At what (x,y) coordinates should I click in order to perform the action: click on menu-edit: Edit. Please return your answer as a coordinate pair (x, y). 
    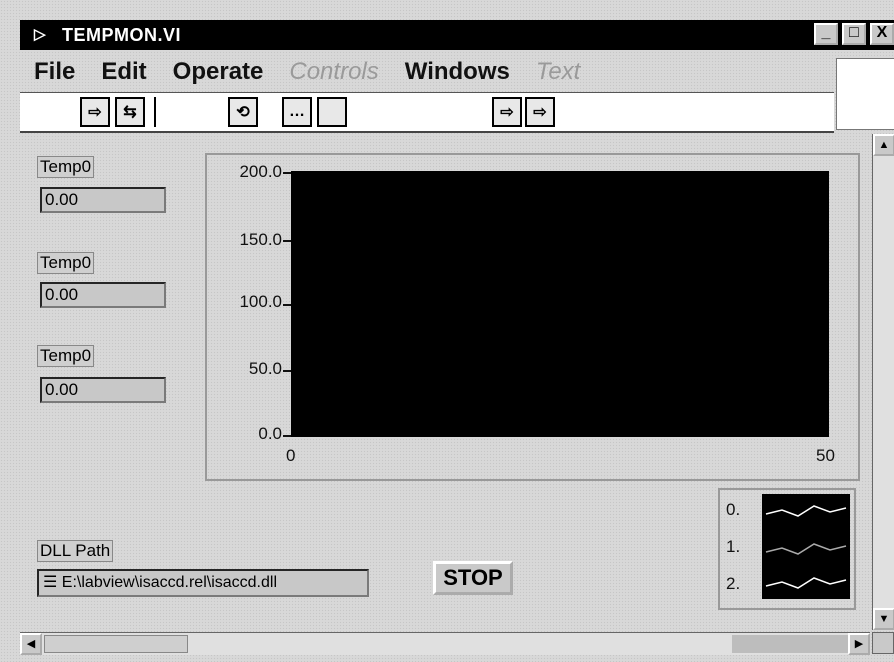
    Looking at the image, I should click on (123, 72).